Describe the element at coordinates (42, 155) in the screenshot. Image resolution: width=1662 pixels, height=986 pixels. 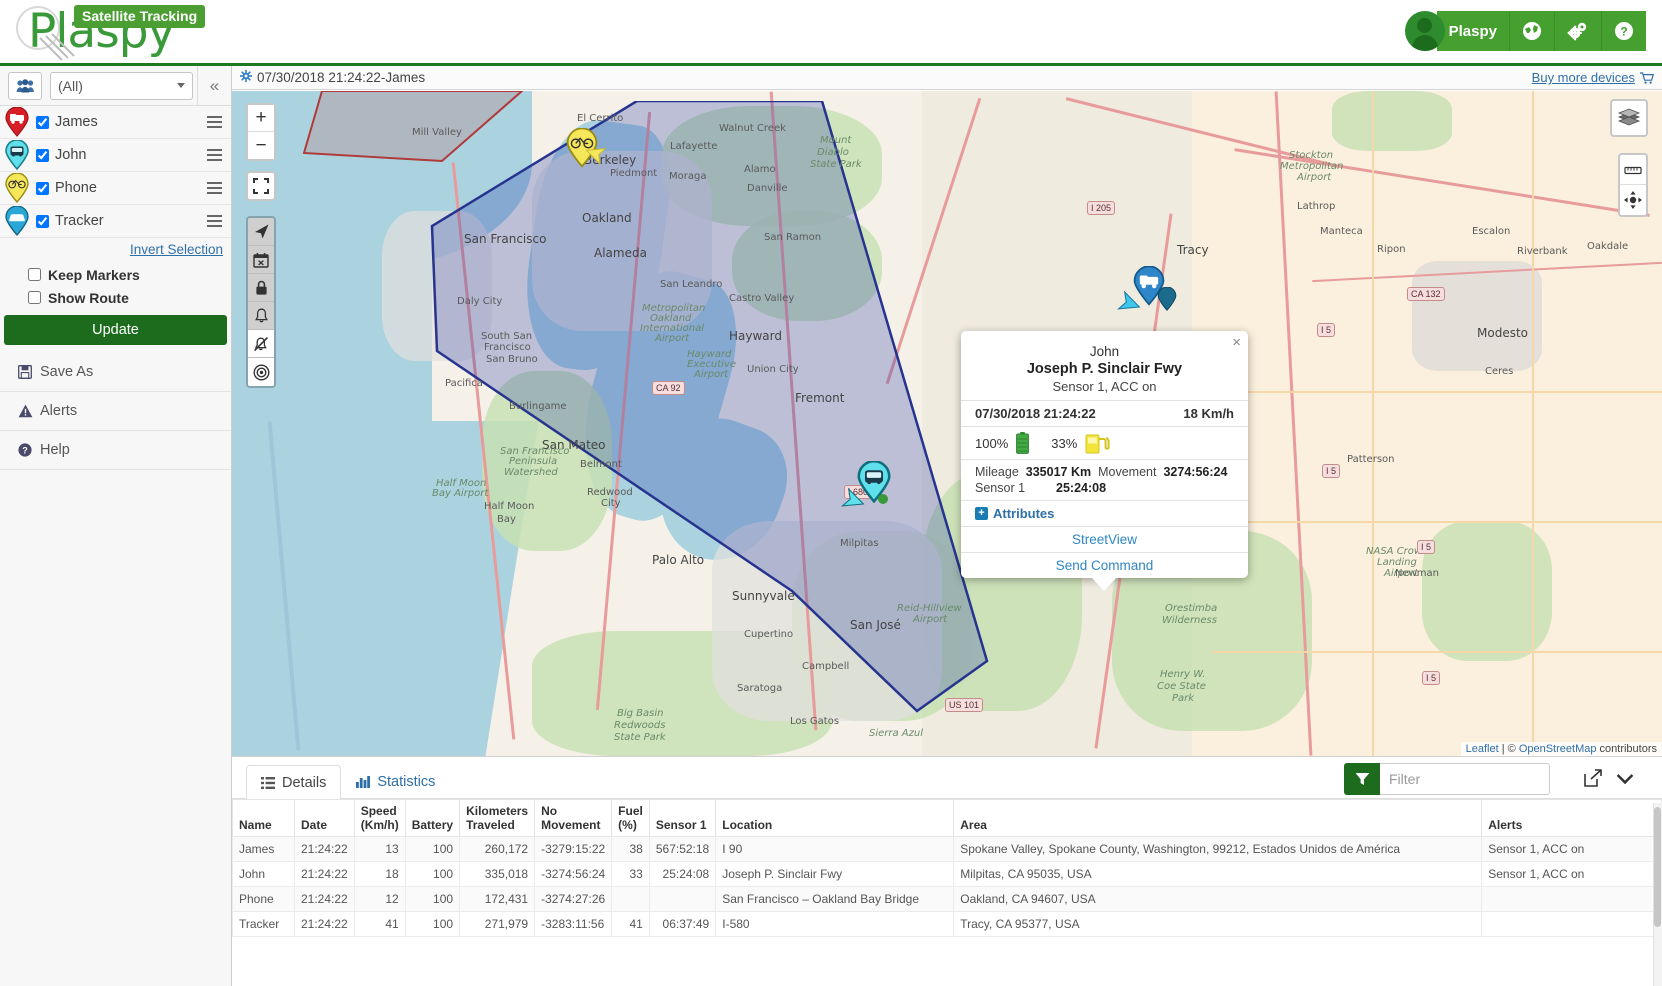
I see `device-checkbox-john` at that location.